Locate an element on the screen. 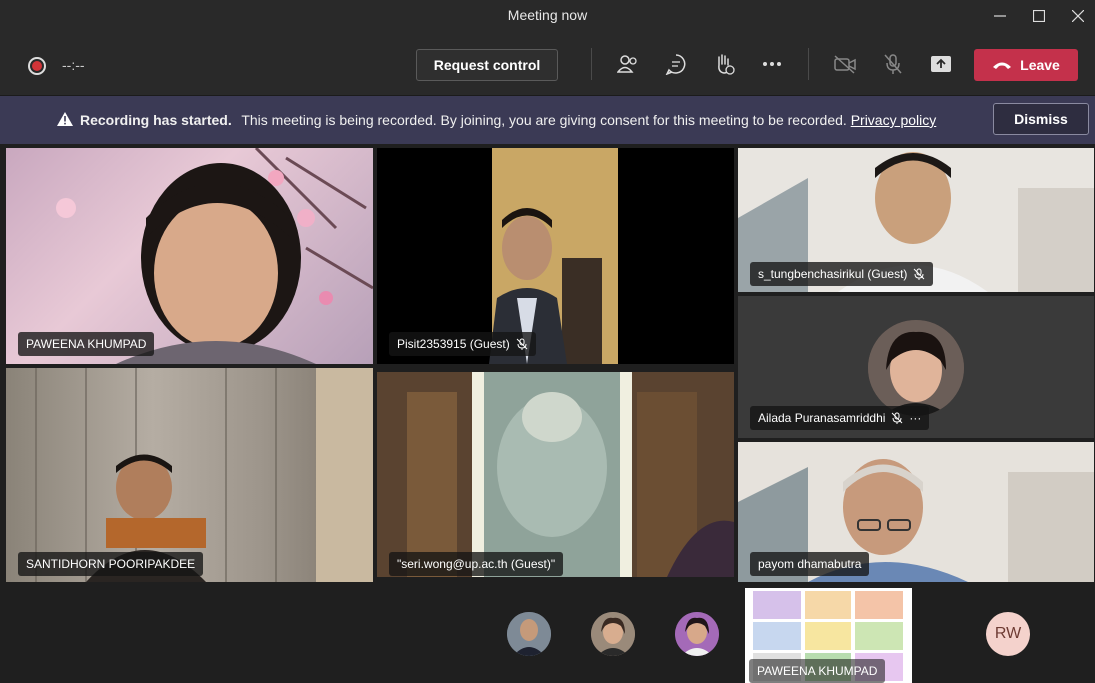 This screenshot has height=683, width=1095. participants-icon is located at coordinates (627, 64).